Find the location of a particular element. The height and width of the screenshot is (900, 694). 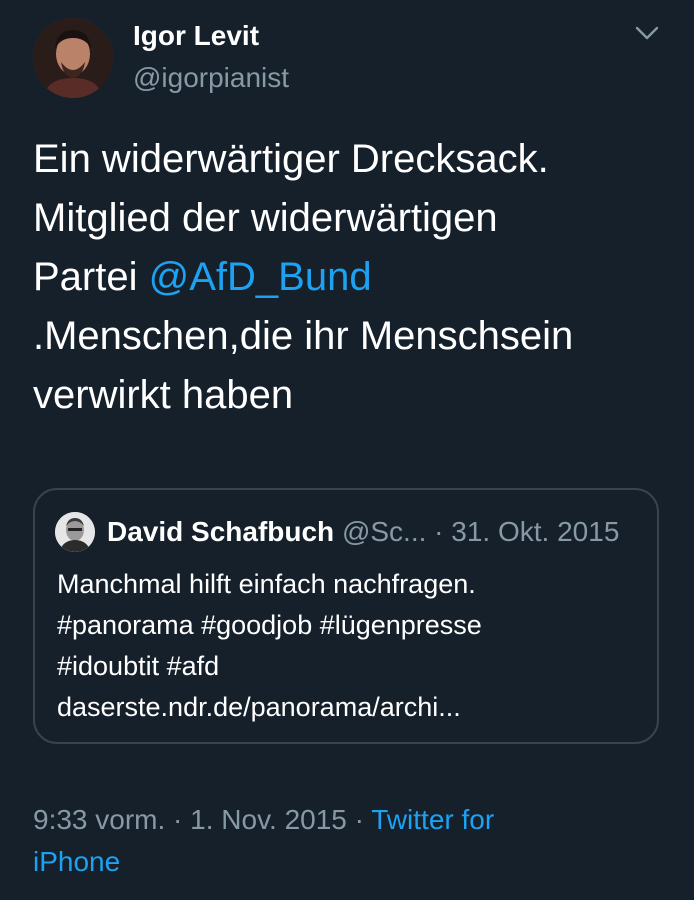

tweet-line-prefix: Partei is located at coordinates (91, 277).